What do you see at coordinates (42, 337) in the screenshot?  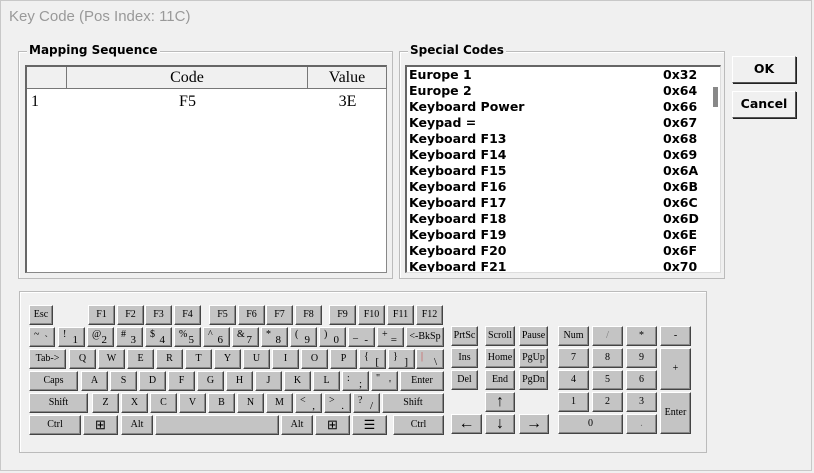 I see `key--: ~ `` at bounding box center [42, 337].